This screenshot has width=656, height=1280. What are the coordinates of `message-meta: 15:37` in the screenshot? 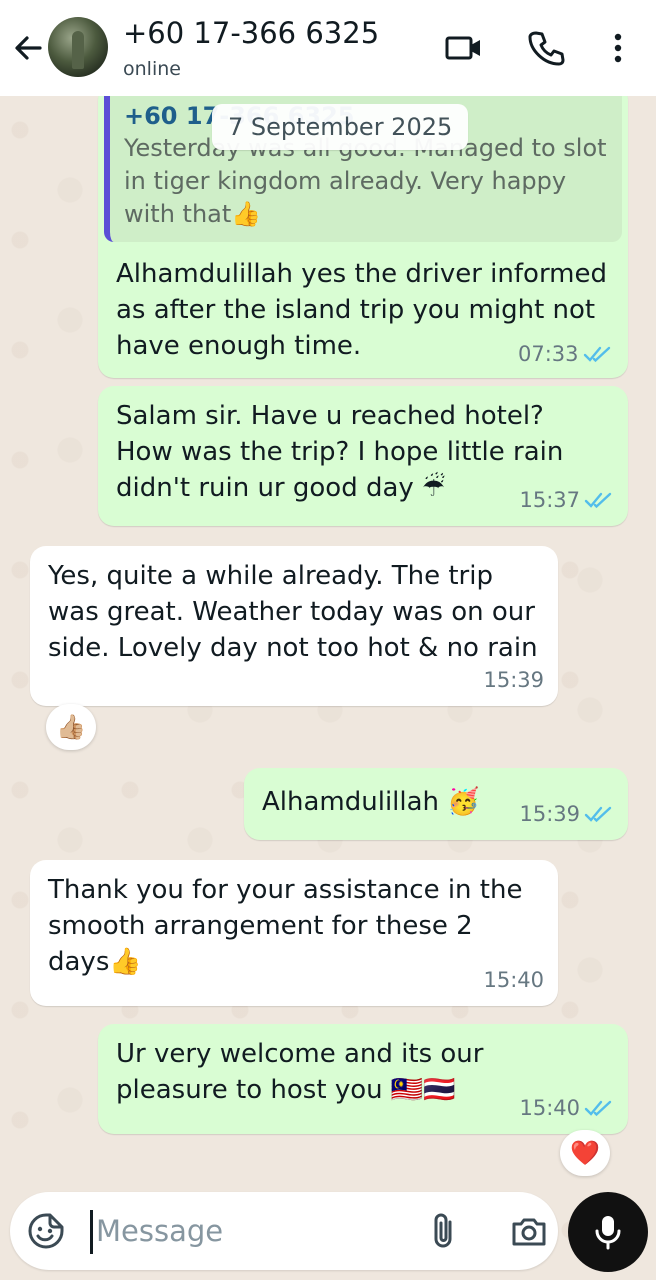 It's located at (566, 500).